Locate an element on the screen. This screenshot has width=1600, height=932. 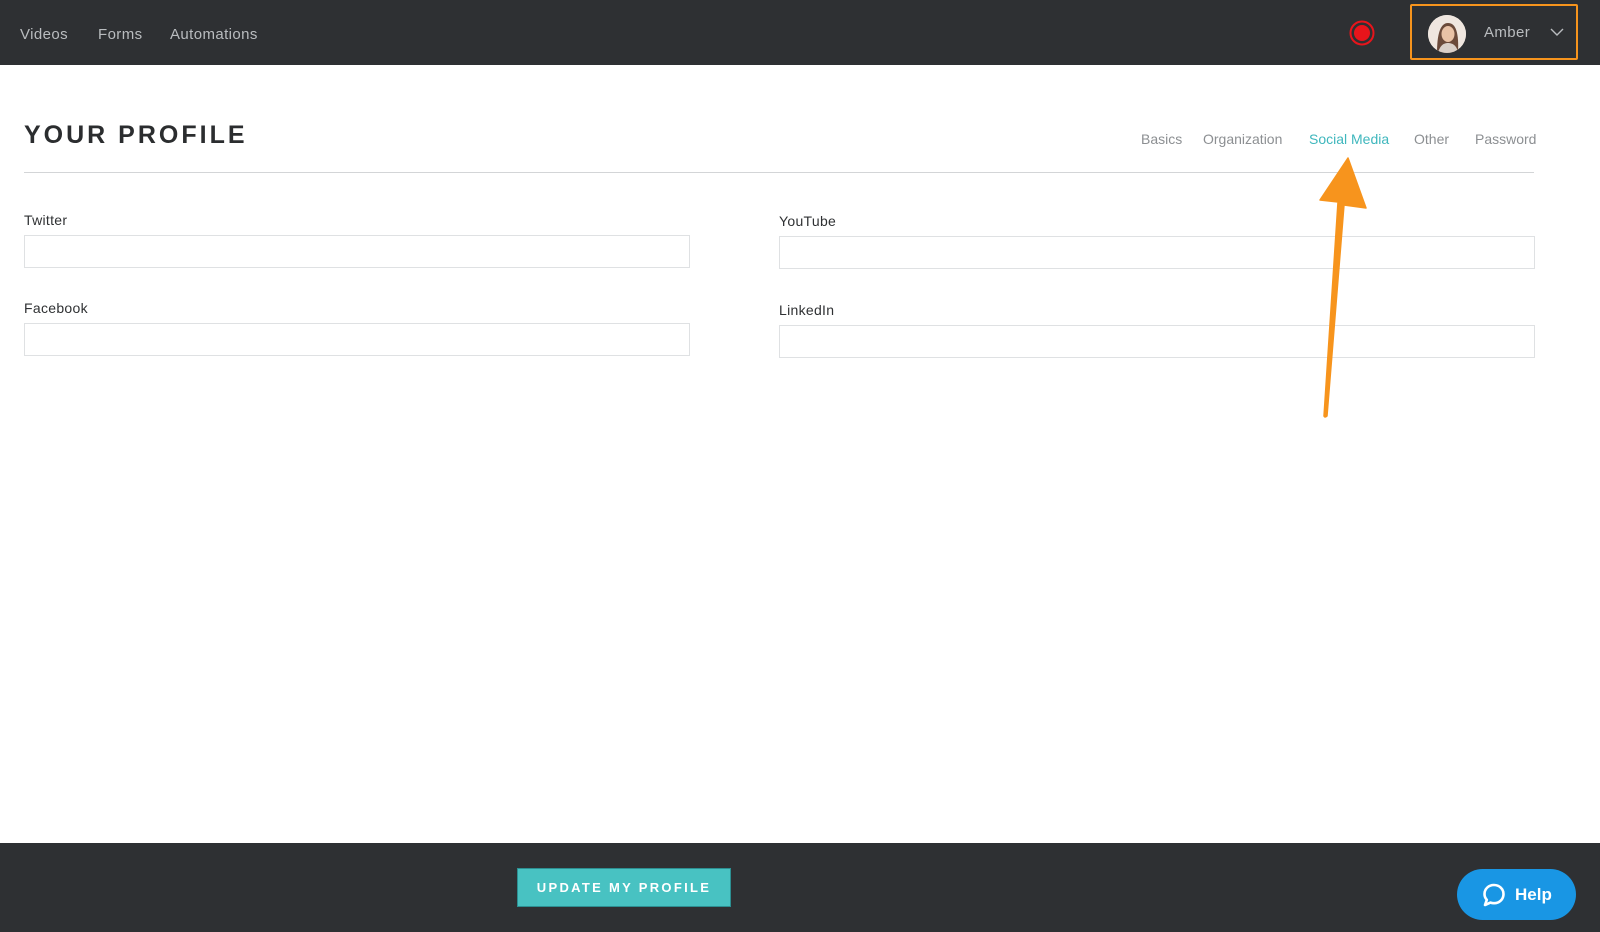
user-menu: Amber is located at coordinates (1494, 32).